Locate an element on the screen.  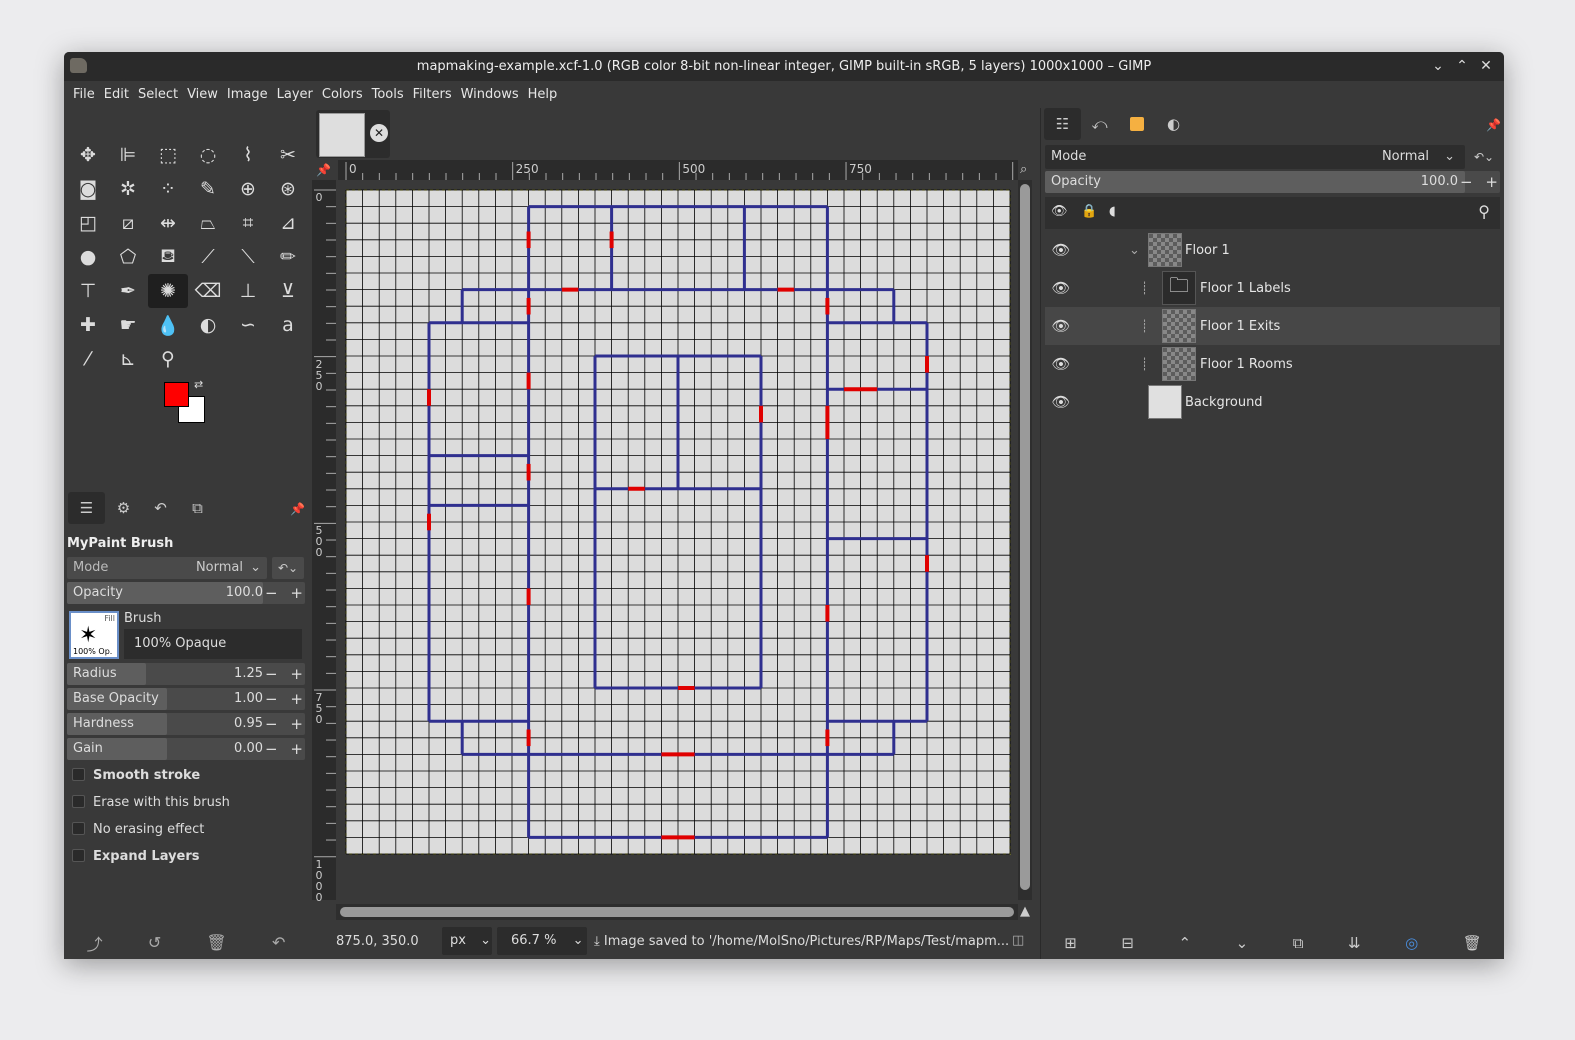
bandage-tool-icon: ✚ is located at coordinates (88, 325).